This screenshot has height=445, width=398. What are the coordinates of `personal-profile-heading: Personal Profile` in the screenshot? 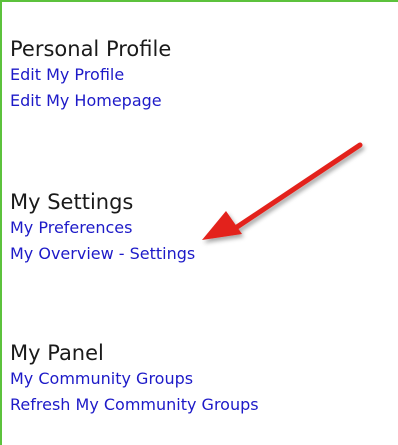 It's located at (91, 49).